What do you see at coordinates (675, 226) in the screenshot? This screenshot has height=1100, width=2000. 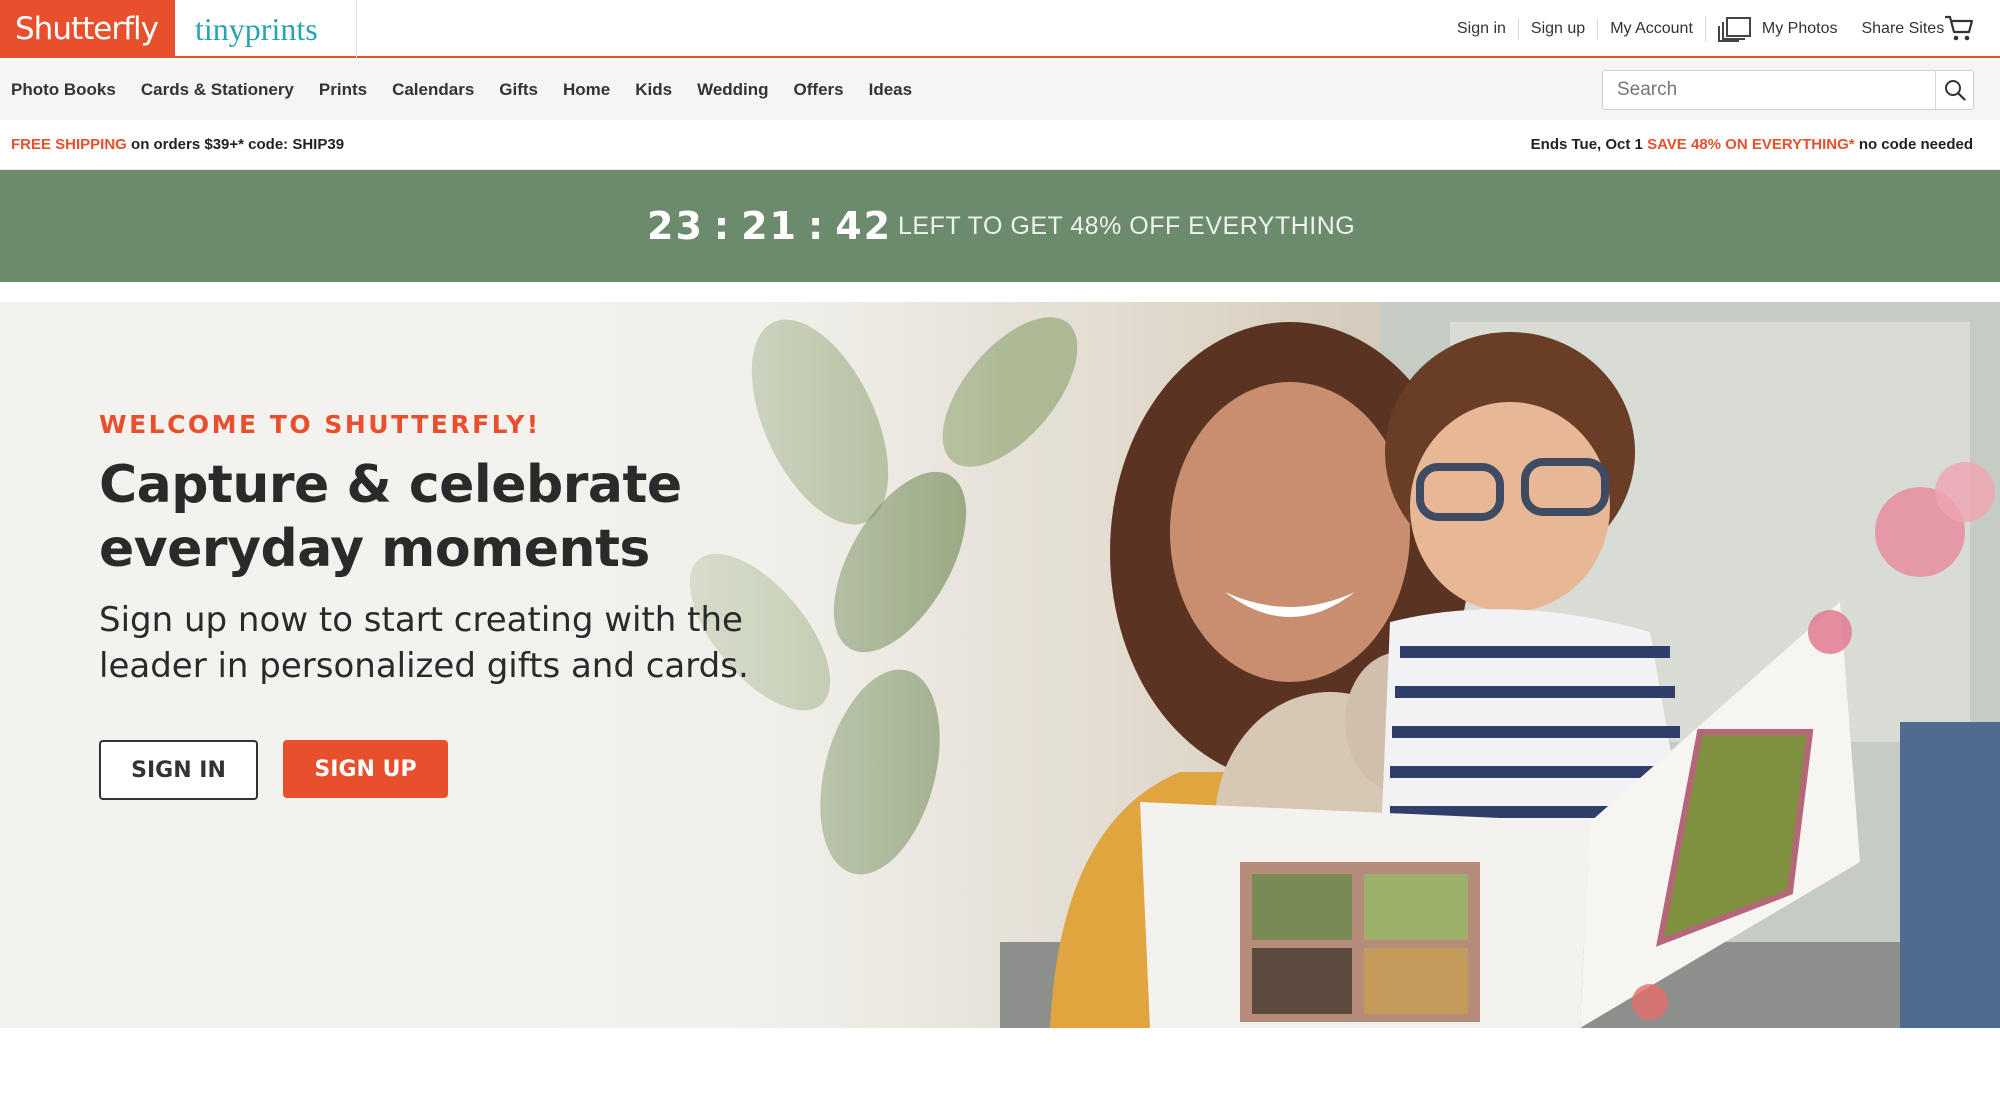 I see `countdown-hours: 23` at bounding box center [675, 226].